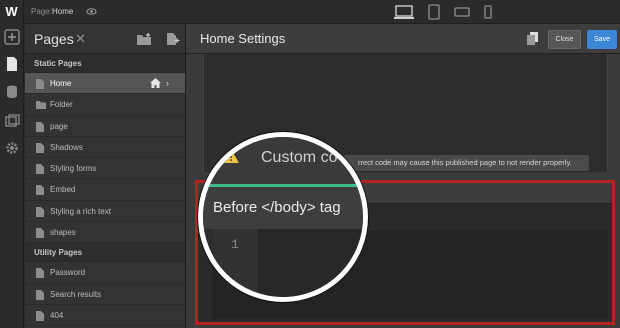 The height and width of the screenshot is (328, 620). Describe the element at coordinates (73, 169) in the screenshot. I see `page-label: Styling forms` at that location.